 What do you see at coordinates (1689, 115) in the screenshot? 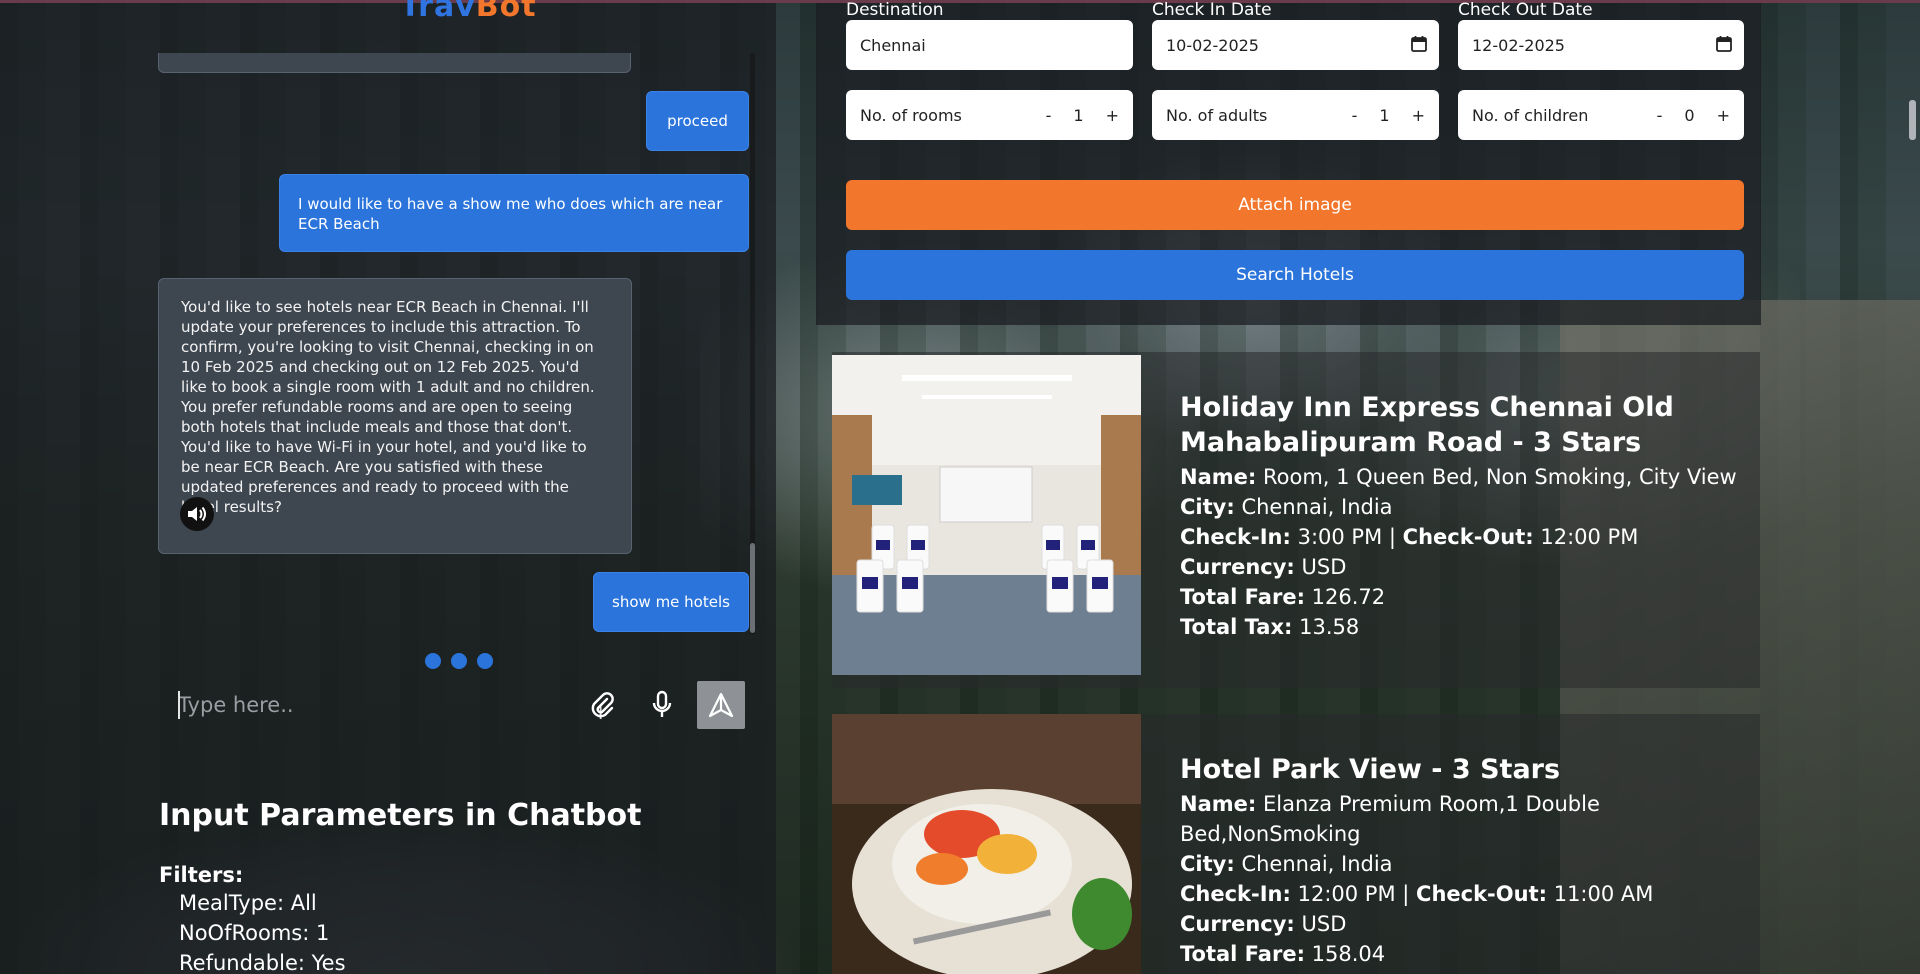
I see `children-value: 0` at bounding box center [1689, 115].